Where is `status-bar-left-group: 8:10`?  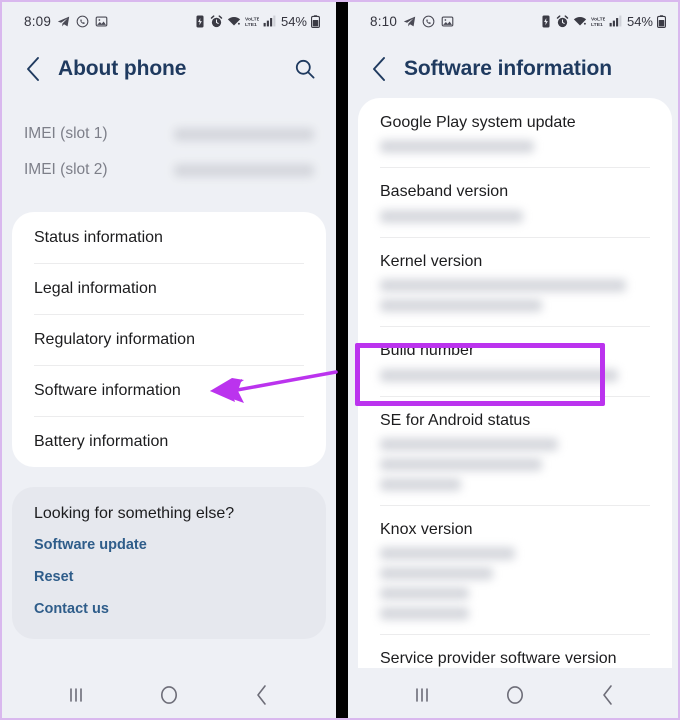
status-bar-left-group: 8:10 is located at coordinates (412, 21).